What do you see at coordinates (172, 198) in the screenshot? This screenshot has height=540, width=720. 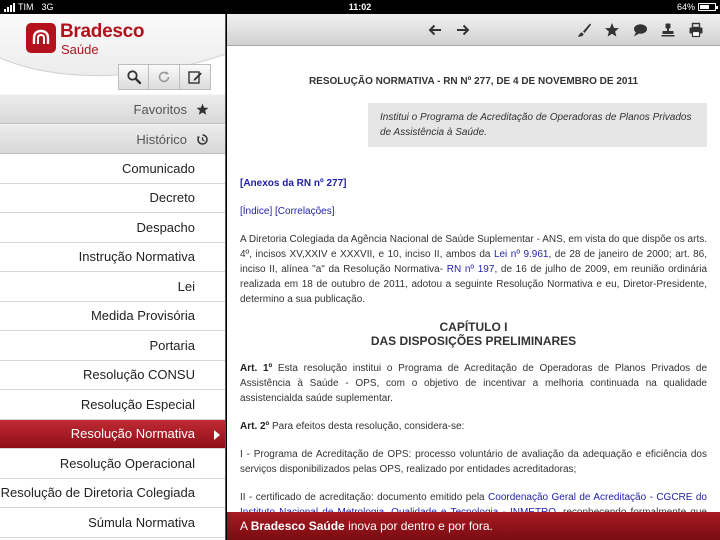 I see `sidebar-item-label: Decreto` at bounding box center [172, 198].